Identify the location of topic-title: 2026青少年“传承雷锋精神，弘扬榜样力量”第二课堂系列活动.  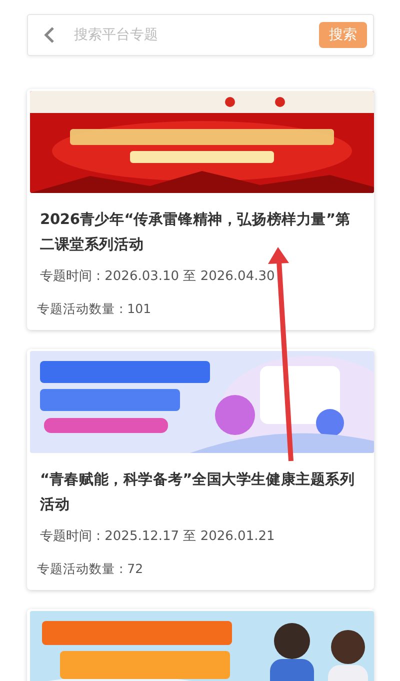
(196, 232).